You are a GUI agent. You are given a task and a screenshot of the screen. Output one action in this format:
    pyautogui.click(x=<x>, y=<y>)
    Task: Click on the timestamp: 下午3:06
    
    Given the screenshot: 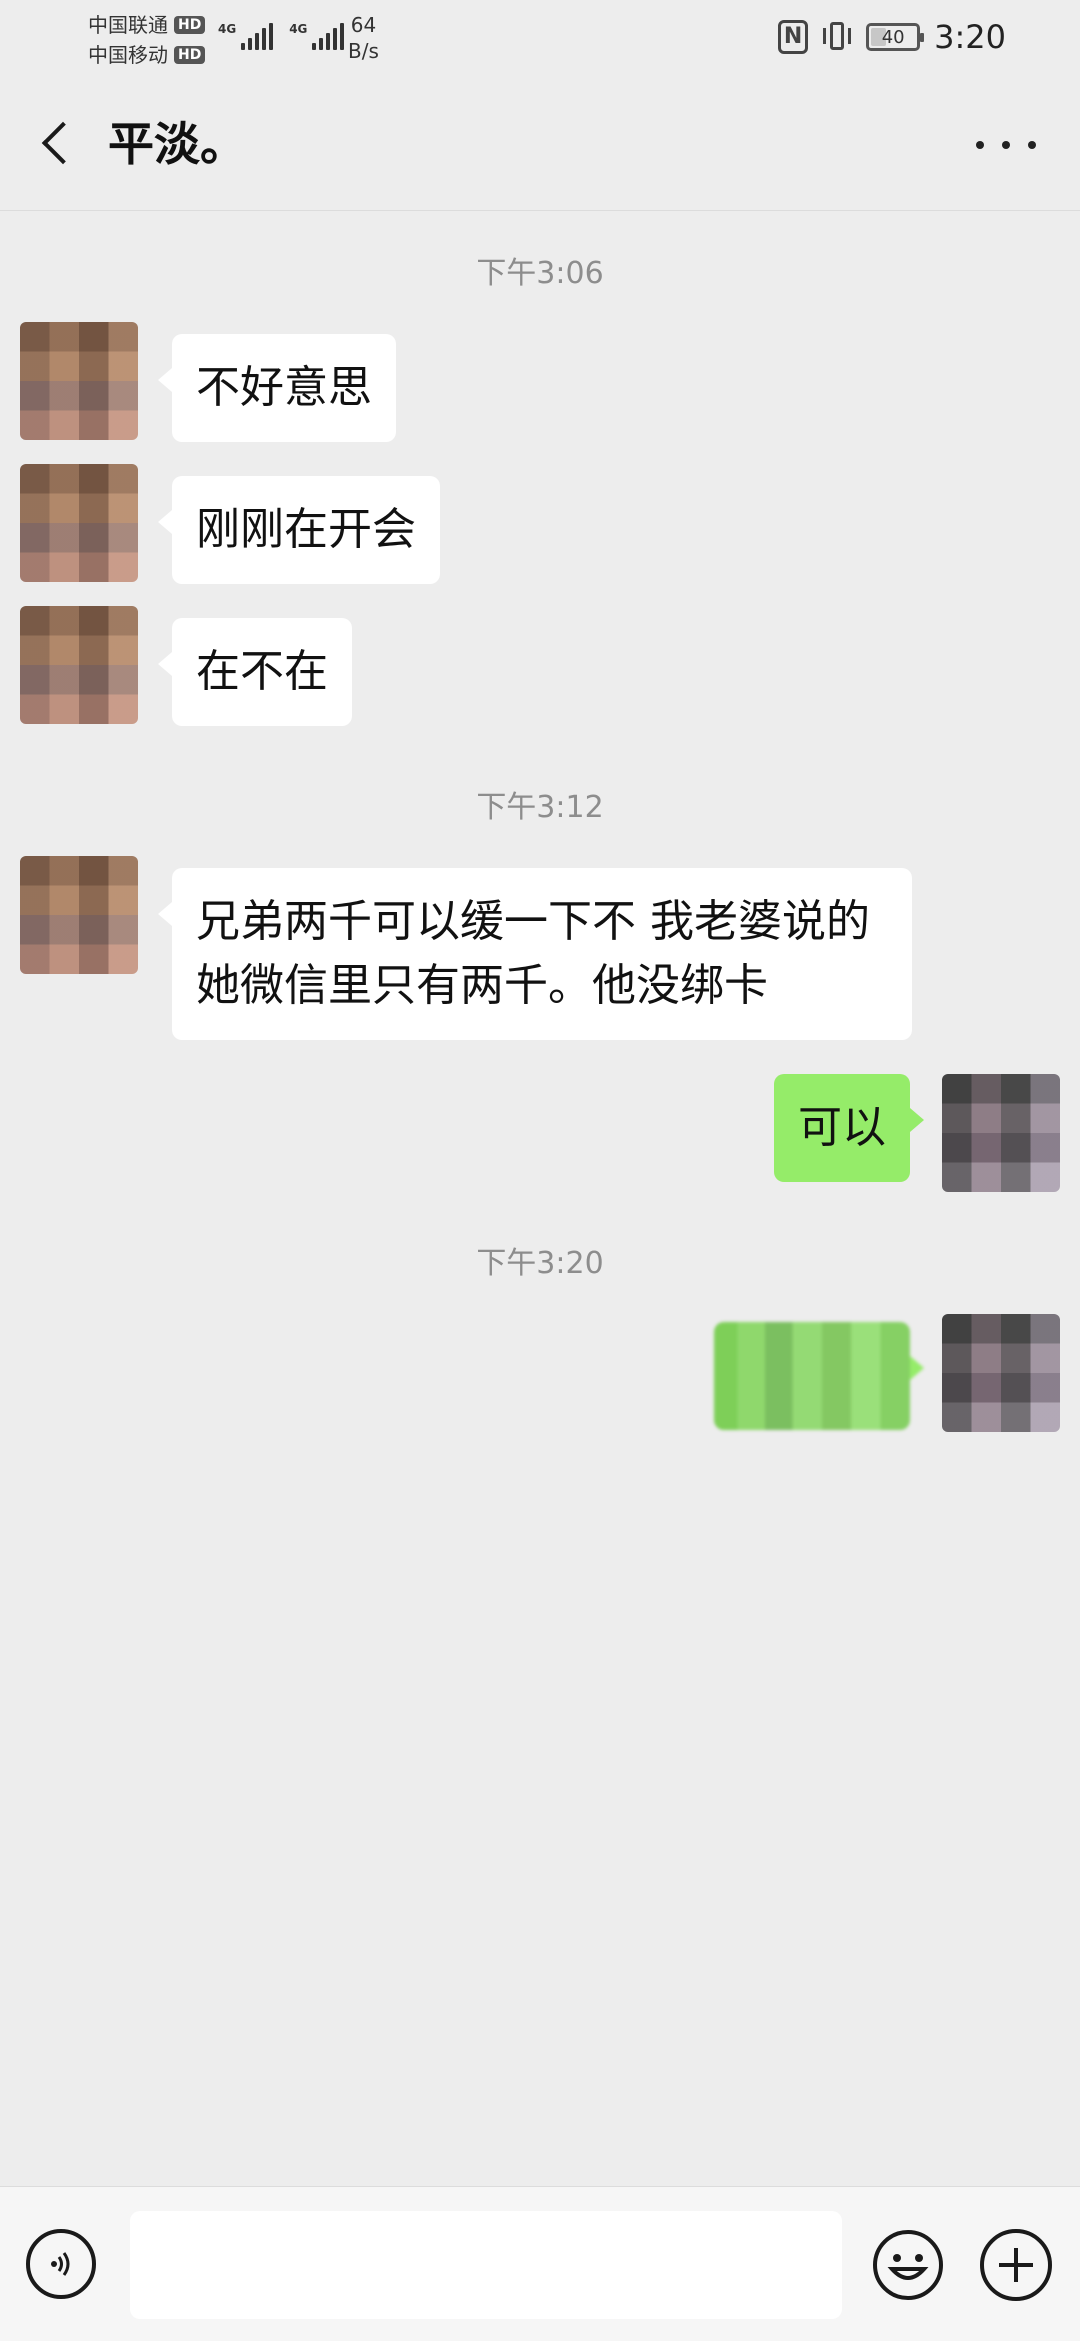 What is the action you would take?
    pyautogui.click(x=540, y=273)
    